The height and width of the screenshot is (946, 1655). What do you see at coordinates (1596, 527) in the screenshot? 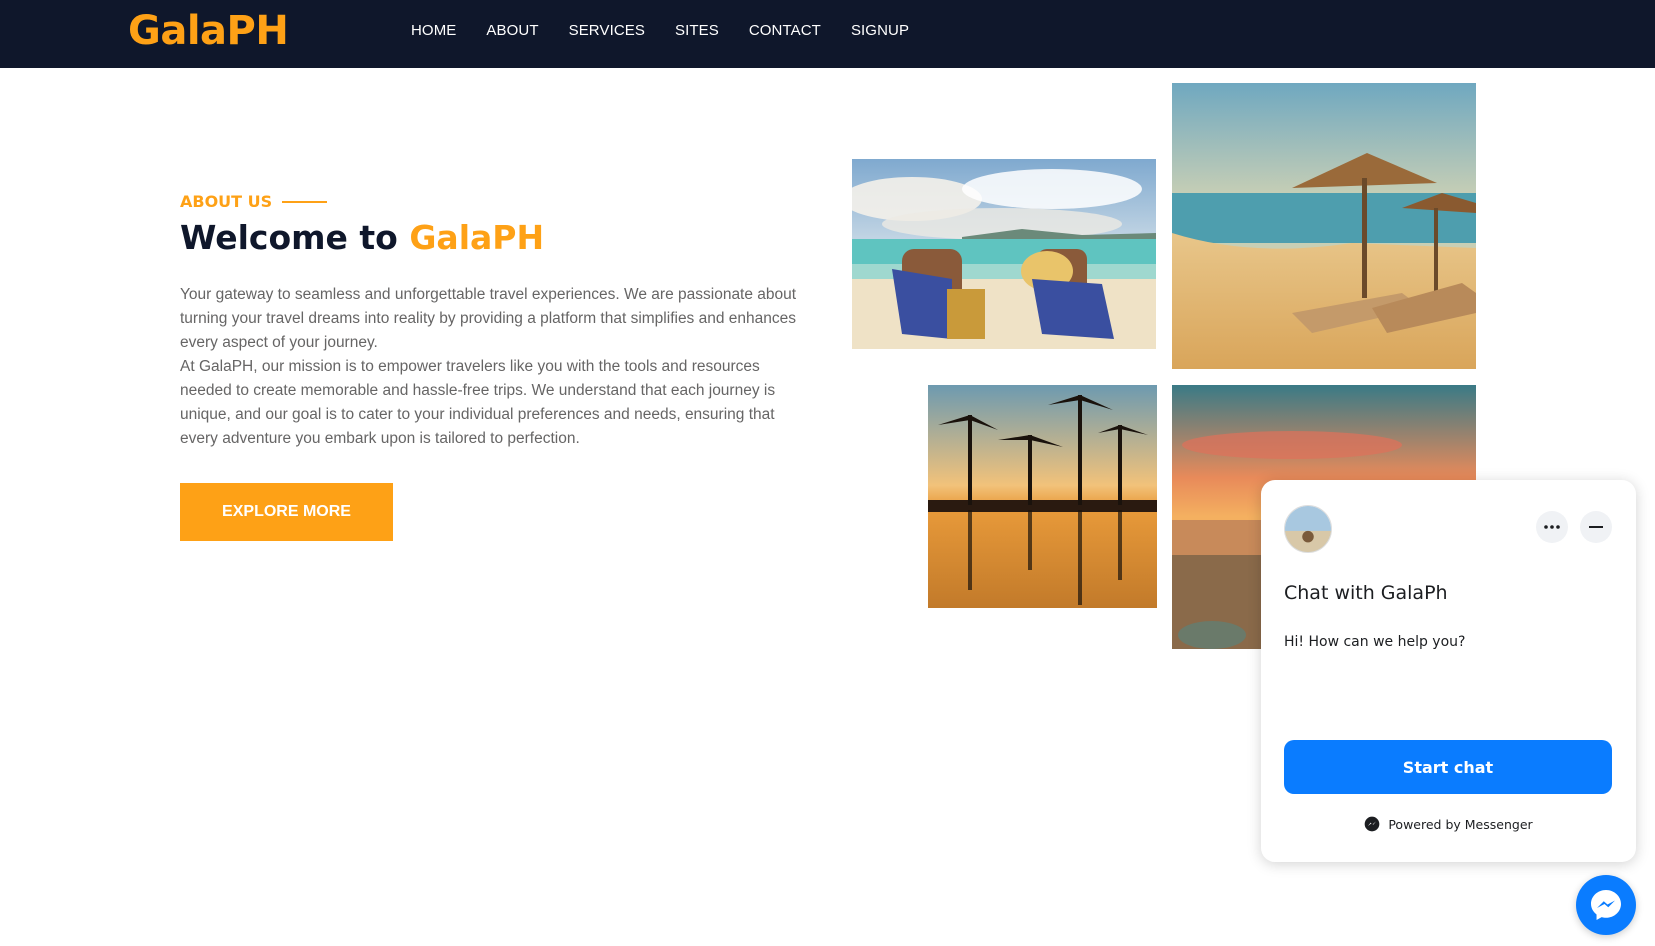
I see `minimize-icon` at bounding box center [1596, 527].